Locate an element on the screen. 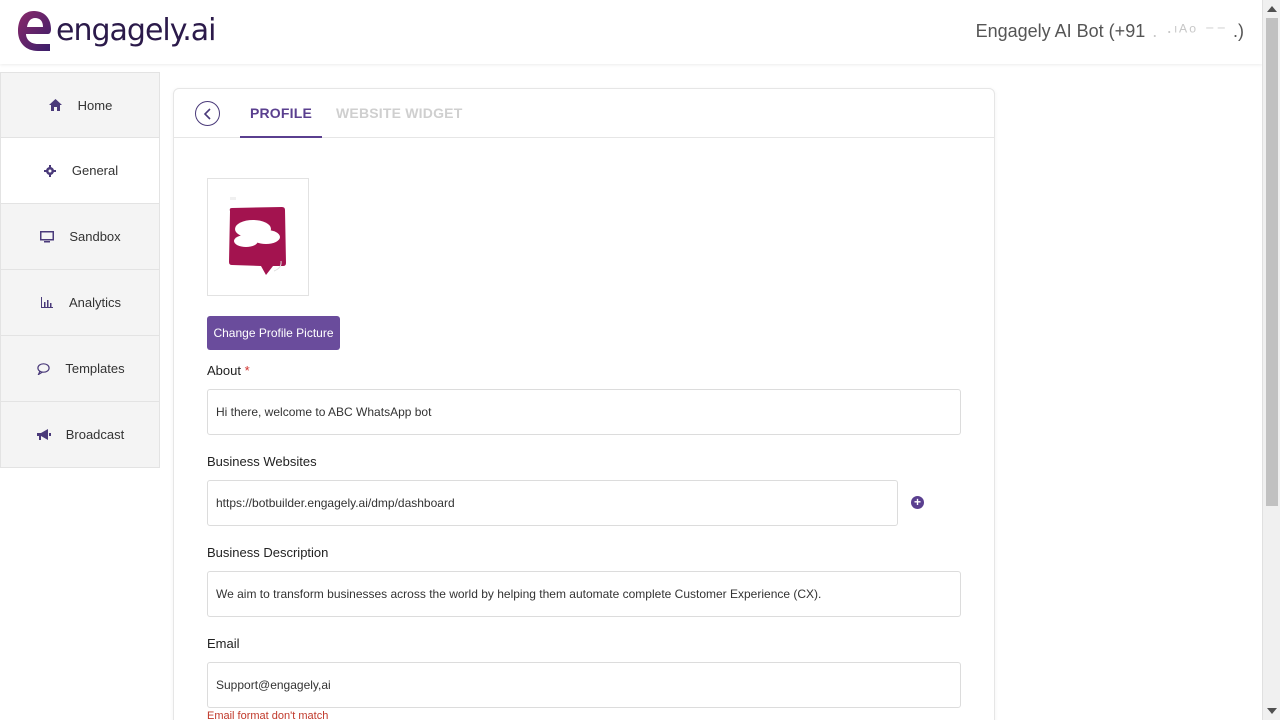 The height and width of the screenshot is (720, 1280). sidebar-item-templates: Templates is located at coordinates (80, 369).